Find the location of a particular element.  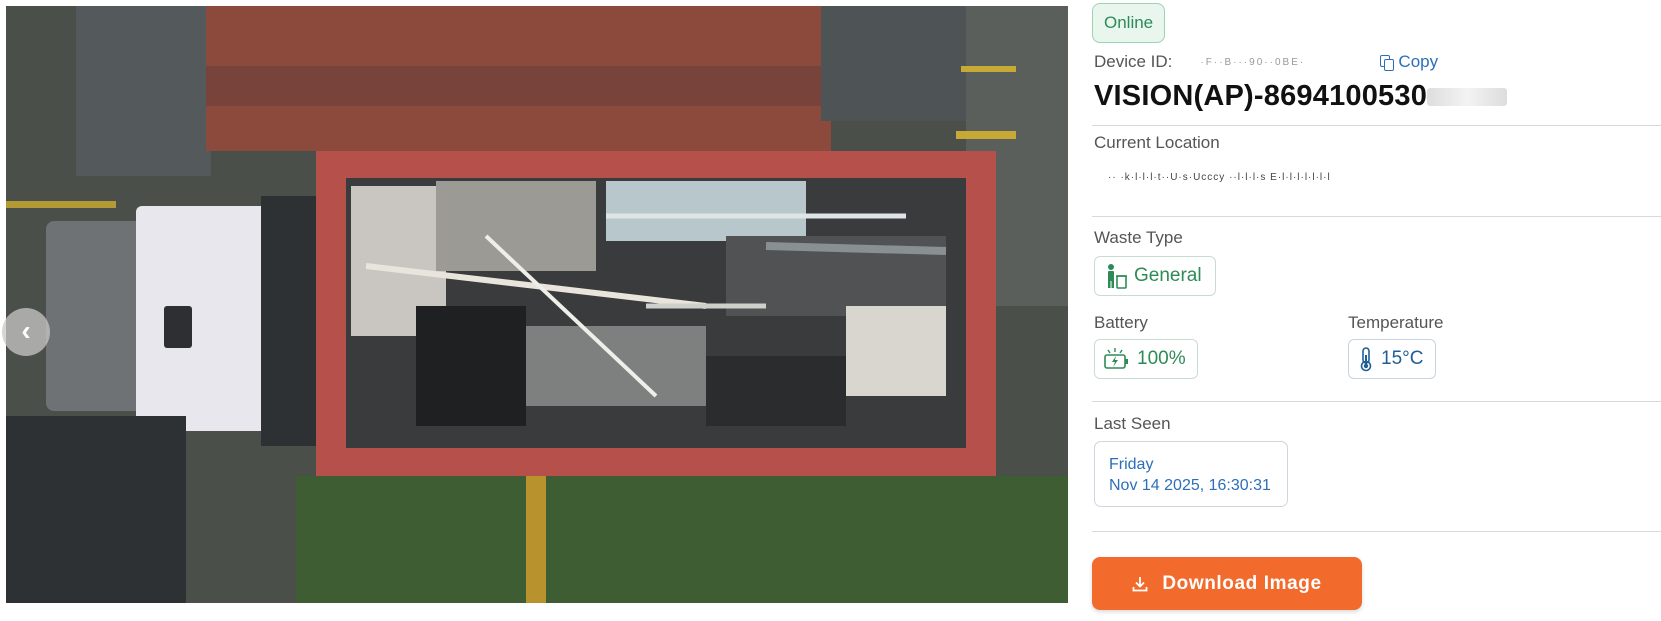

battery-charging-icon is located at coordinates (1116, 358).